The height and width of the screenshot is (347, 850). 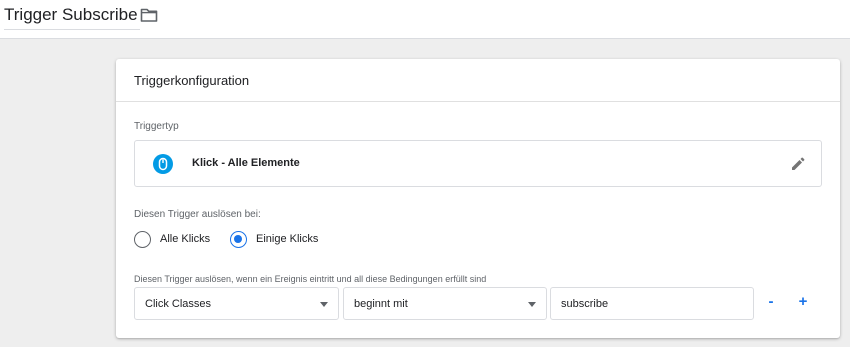 What do you see at coordinates (156, 126) in the screenshot?
I see `trigger-type-label: Triggertyp` at bounding box center [156, 126].